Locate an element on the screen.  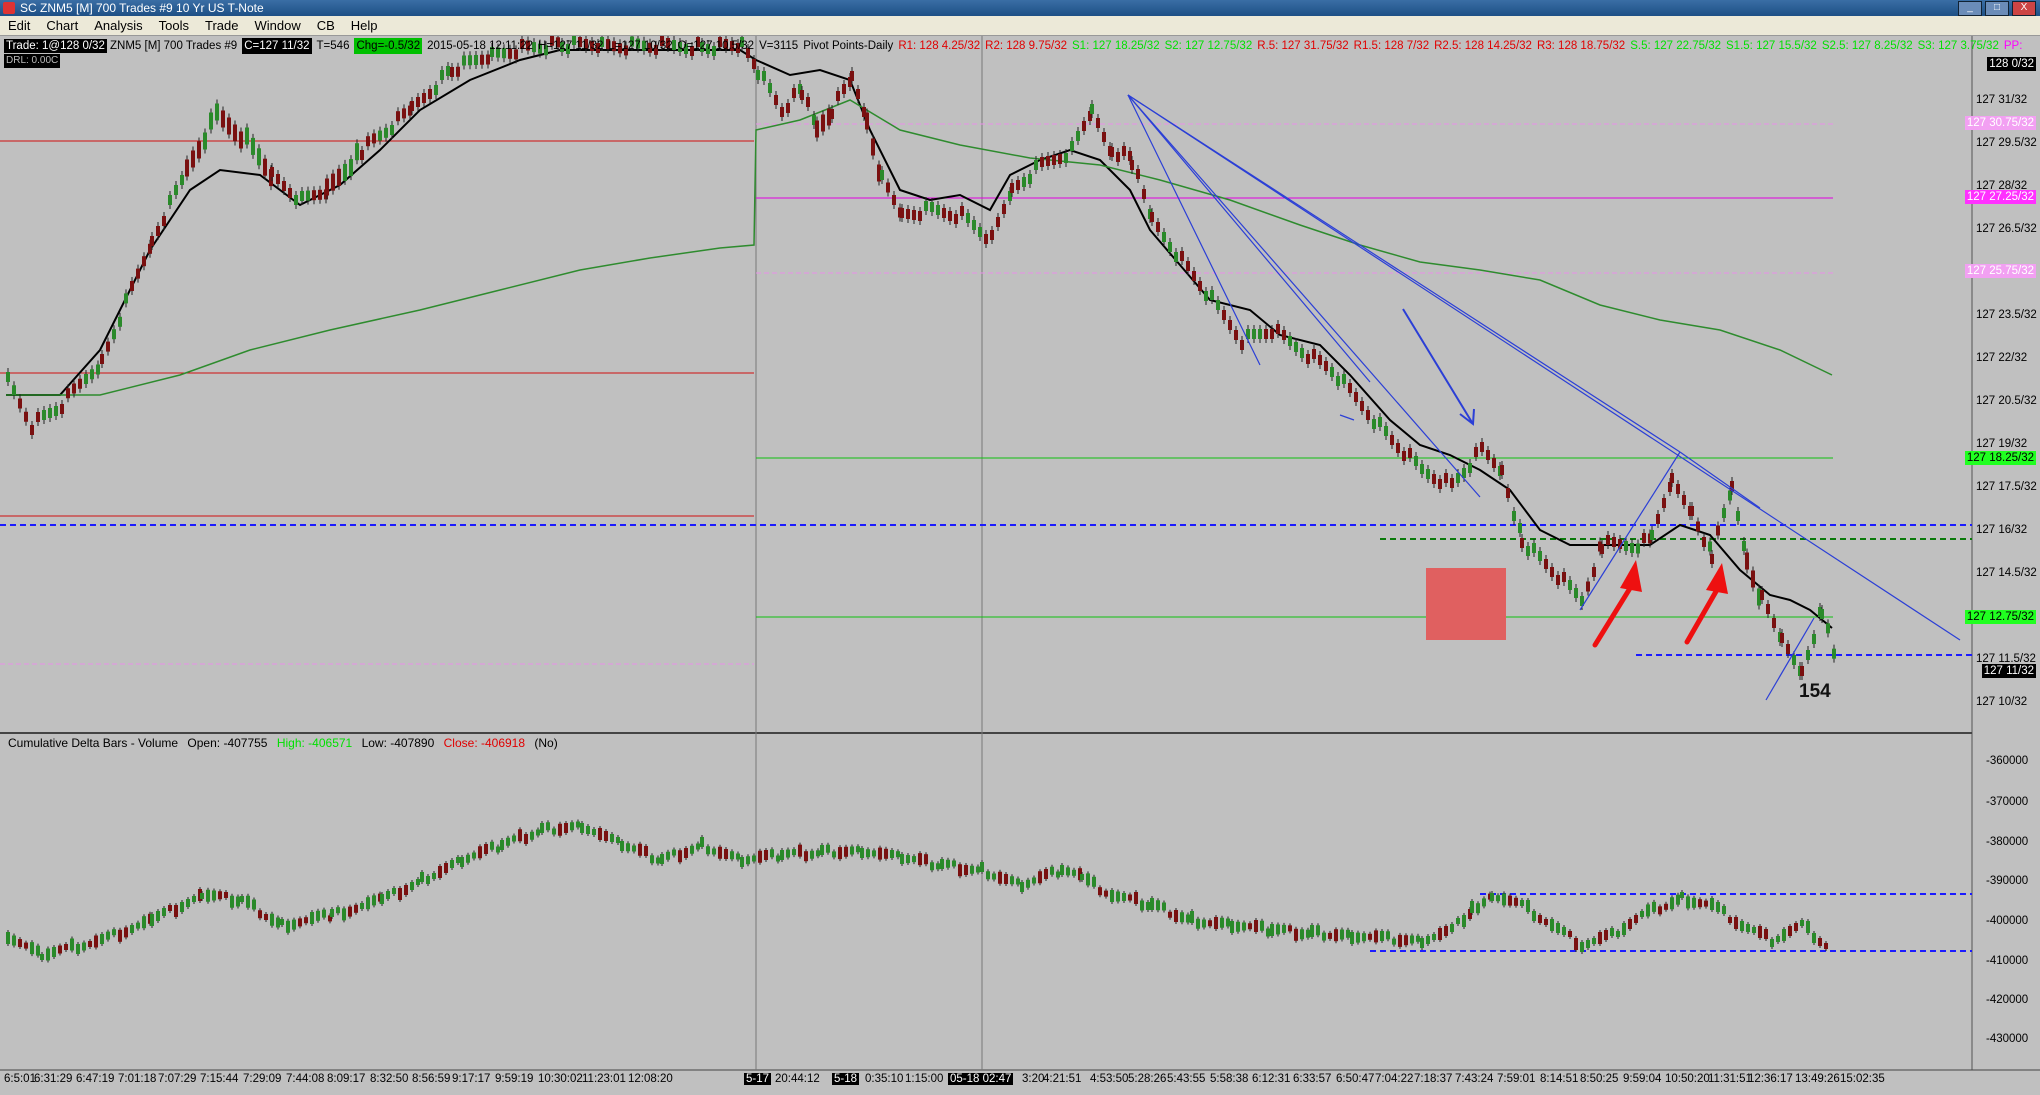
time-tick: 12:36:17 is located at coordinates (1770, 1079).